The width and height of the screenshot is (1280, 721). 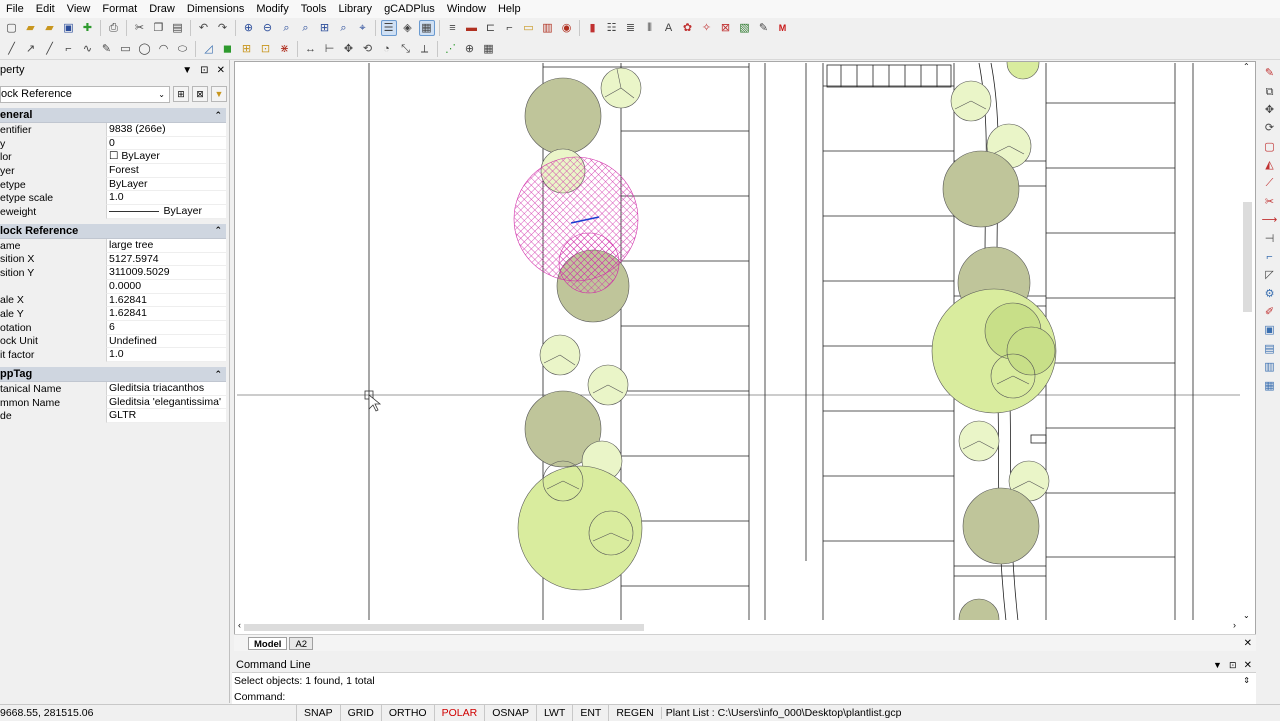 I want to click on prop-value: GLTR, so click(x=166, y=416).